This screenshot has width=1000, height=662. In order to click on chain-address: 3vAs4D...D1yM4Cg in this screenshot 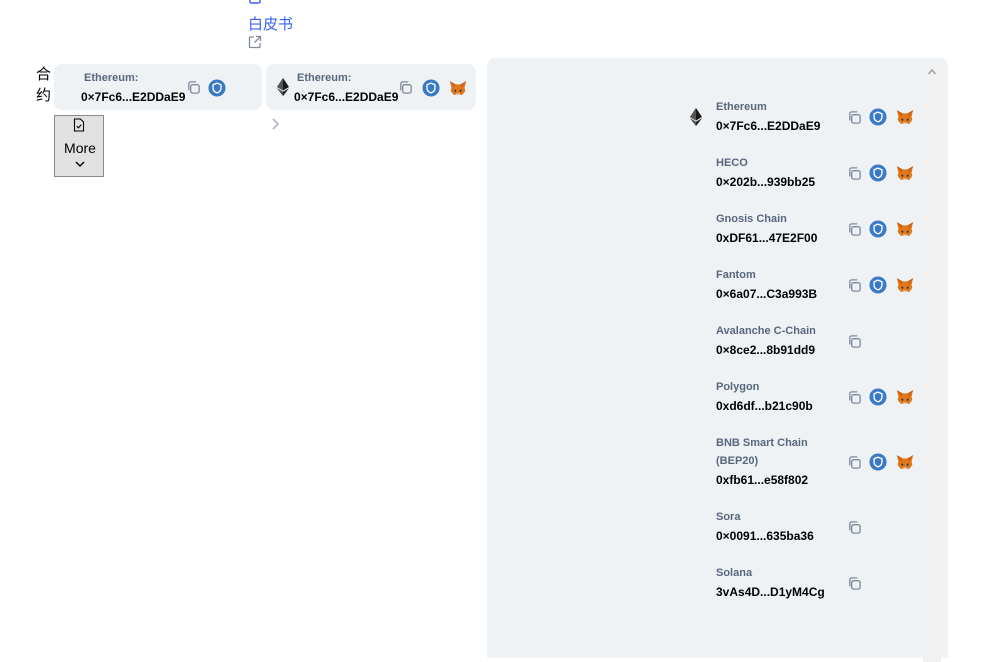, I will do `click(770, 592)`.